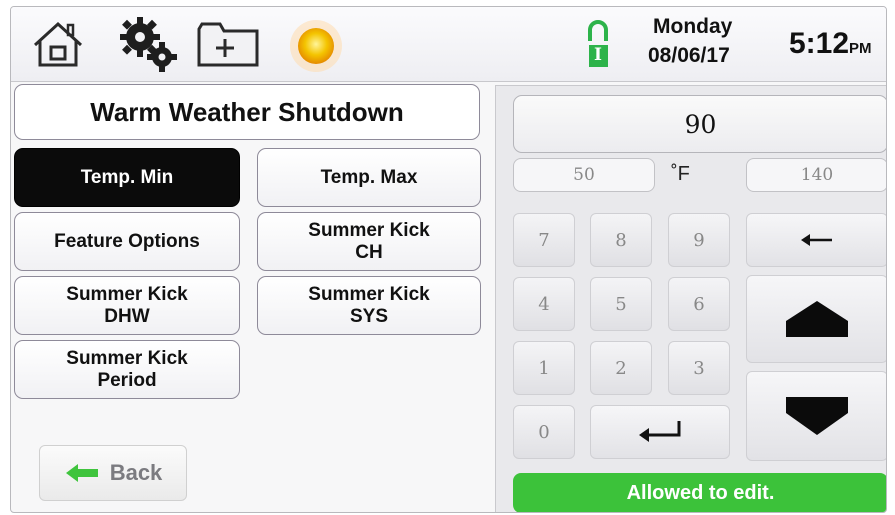 Image resolution: width=895 pixels, height=515 pixels. What do you see at coordinates (699, 492) in the screenshot?
I see `edit-status-bar: Allowed to edit.` at bounding box center [699, 492].